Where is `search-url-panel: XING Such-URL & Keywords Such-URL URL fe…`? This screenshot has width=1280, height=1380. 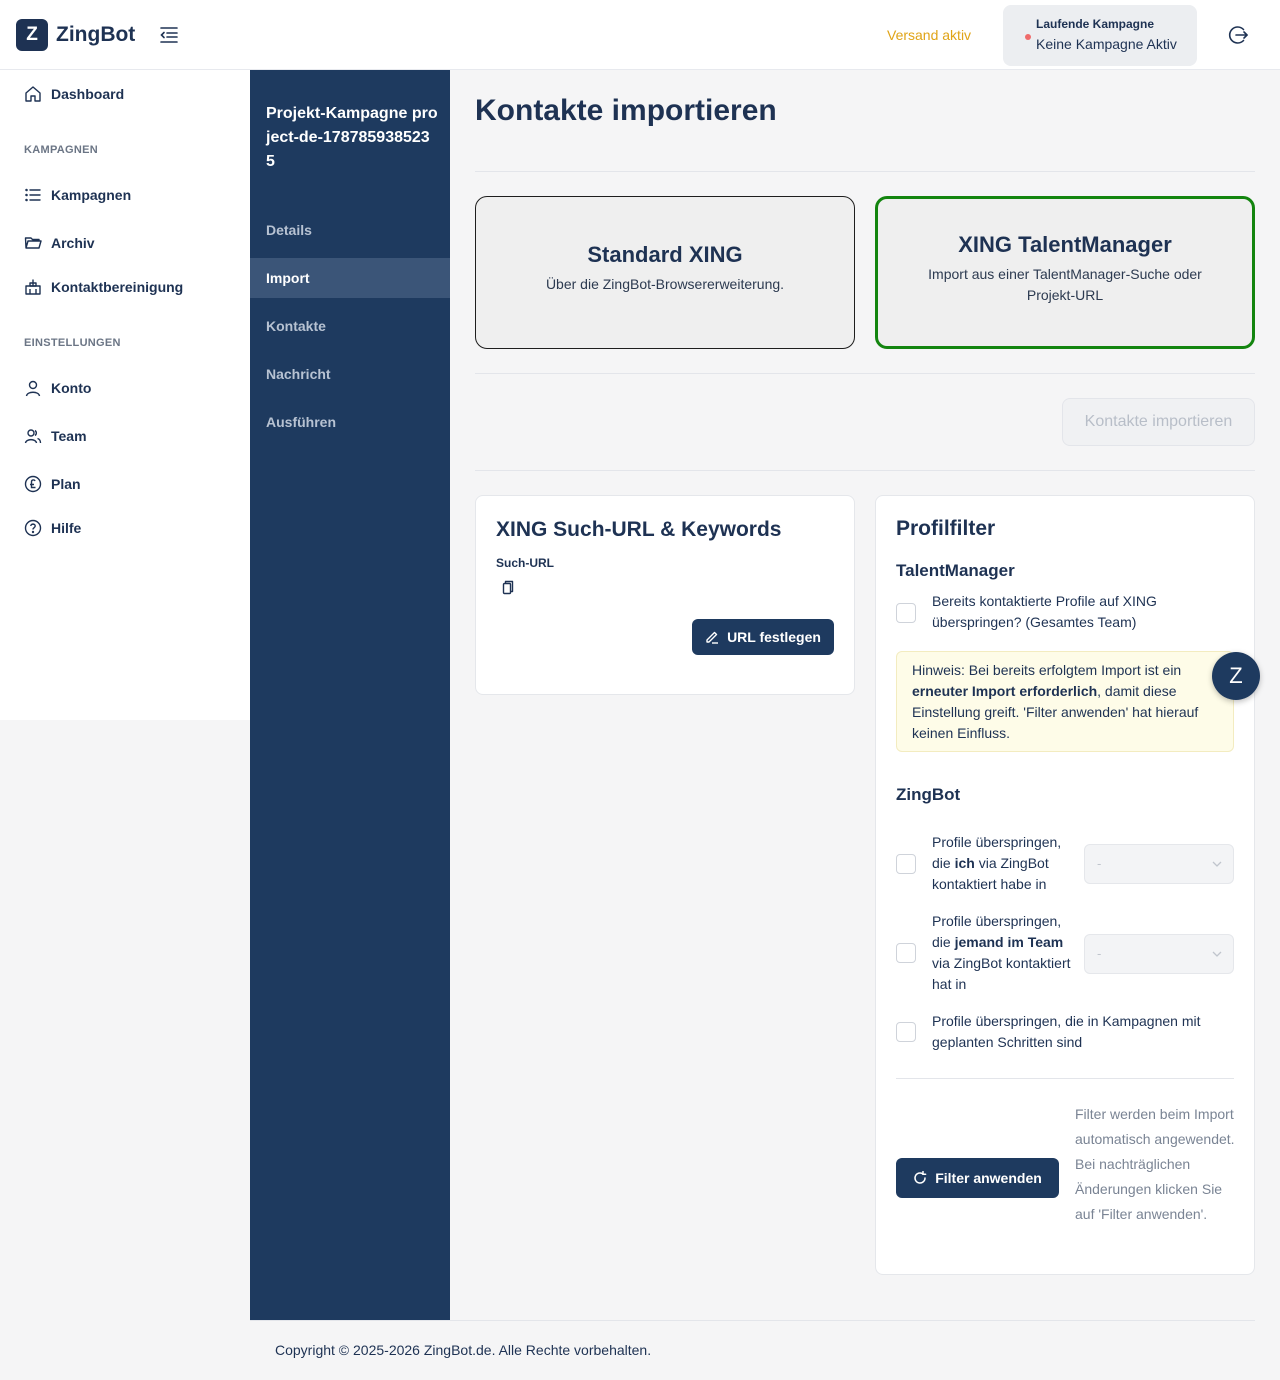
search-url-panel: XING Such-URL & Keywords Such-URL URL fe… is located at coordinates (665, 595).